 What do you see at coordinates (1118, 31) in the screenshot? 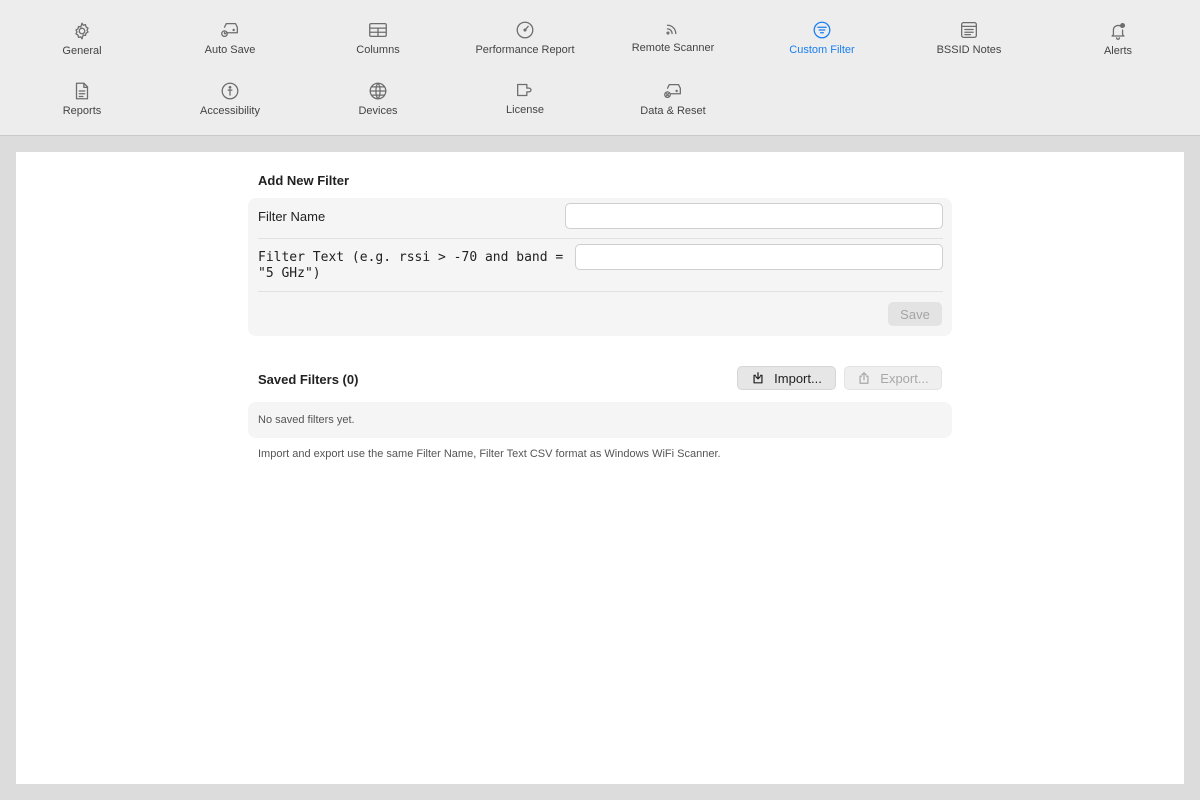
I see `bell-icon` at bounding box center [1118, 31].